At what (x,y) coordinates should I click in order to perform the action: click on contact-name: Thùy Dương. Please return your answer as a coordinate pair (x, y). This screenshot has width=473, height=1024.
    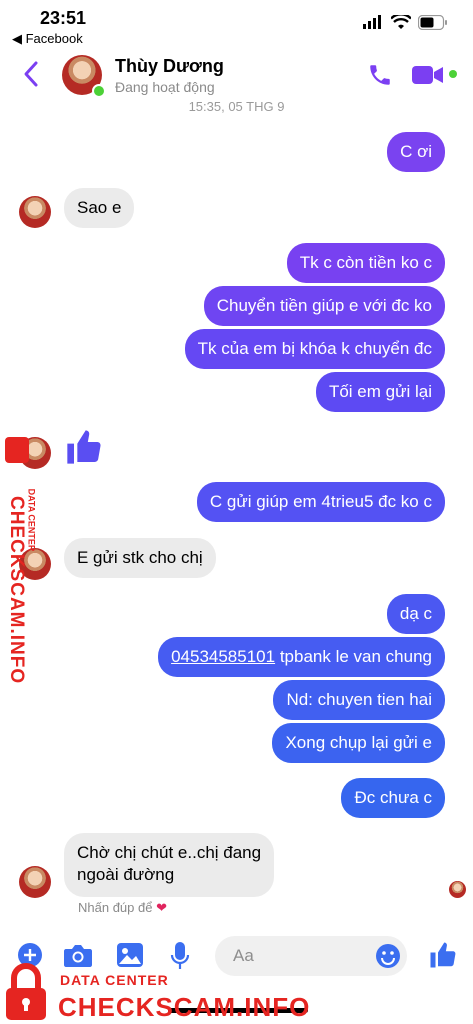
    Looking at the image, I should click on (169, 66).